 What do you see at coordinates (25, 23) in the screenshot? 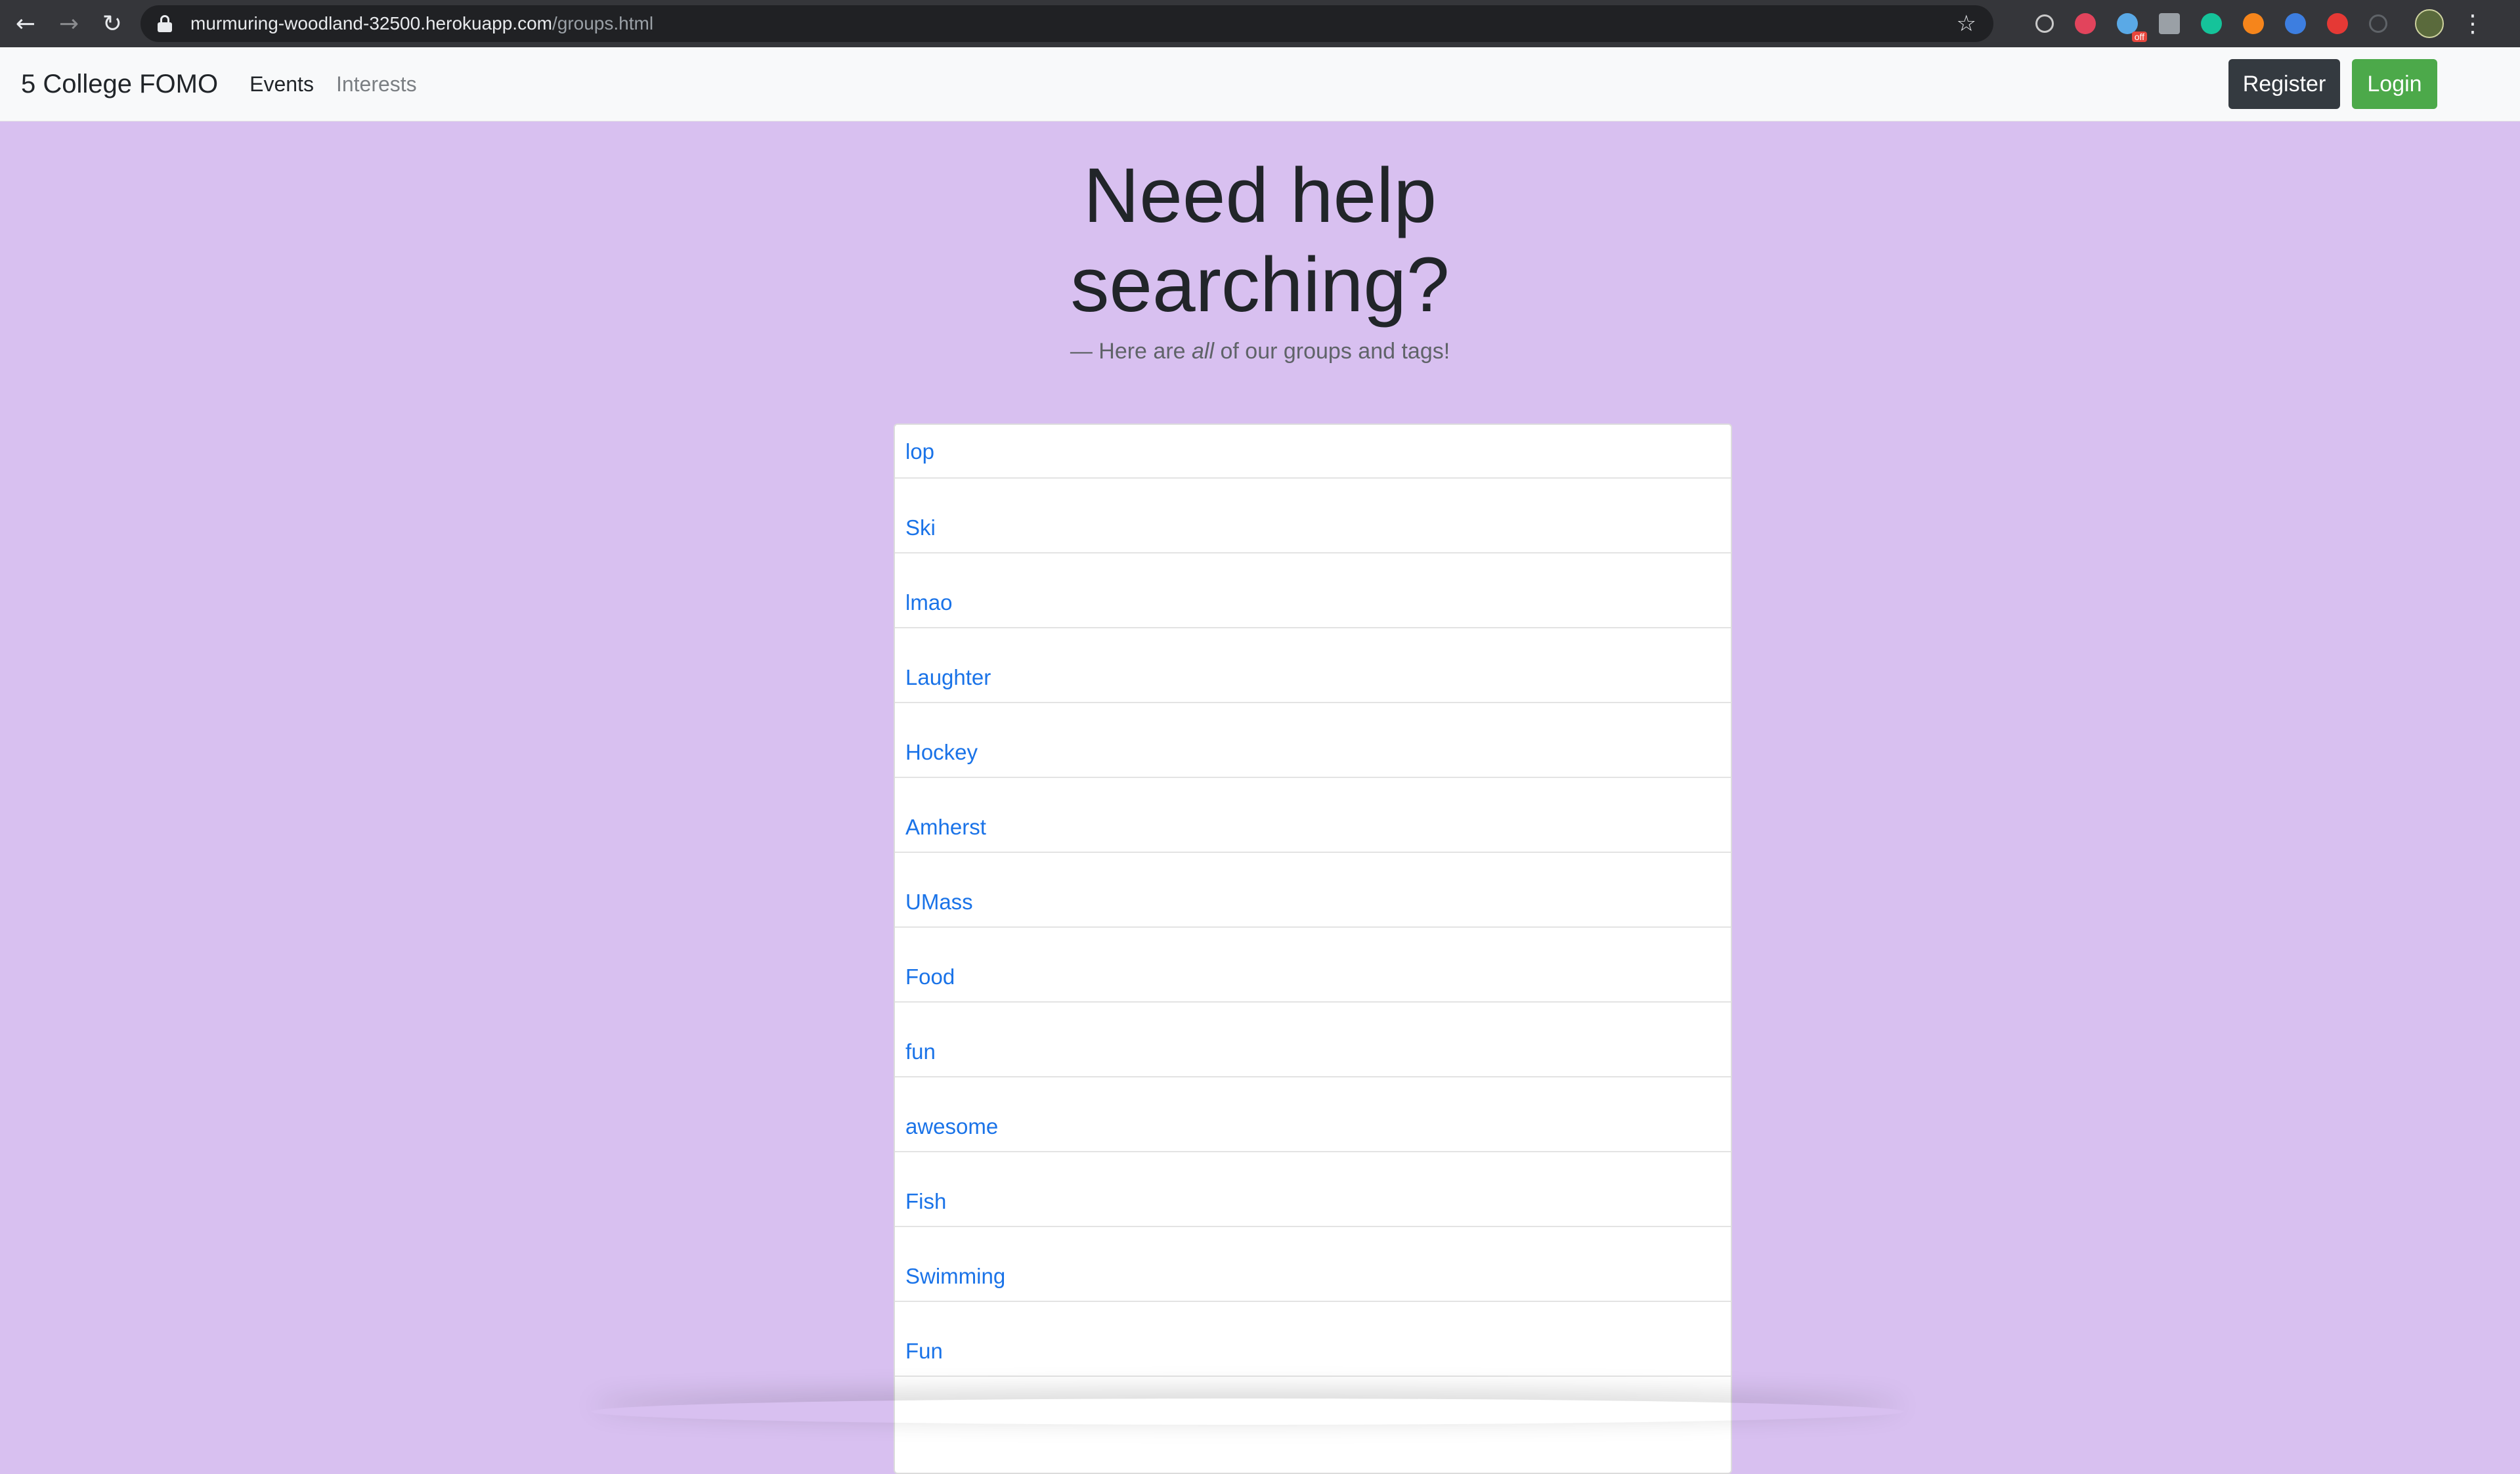
I see `back-arrow-icon: ←` at bounding box center [25, 23].